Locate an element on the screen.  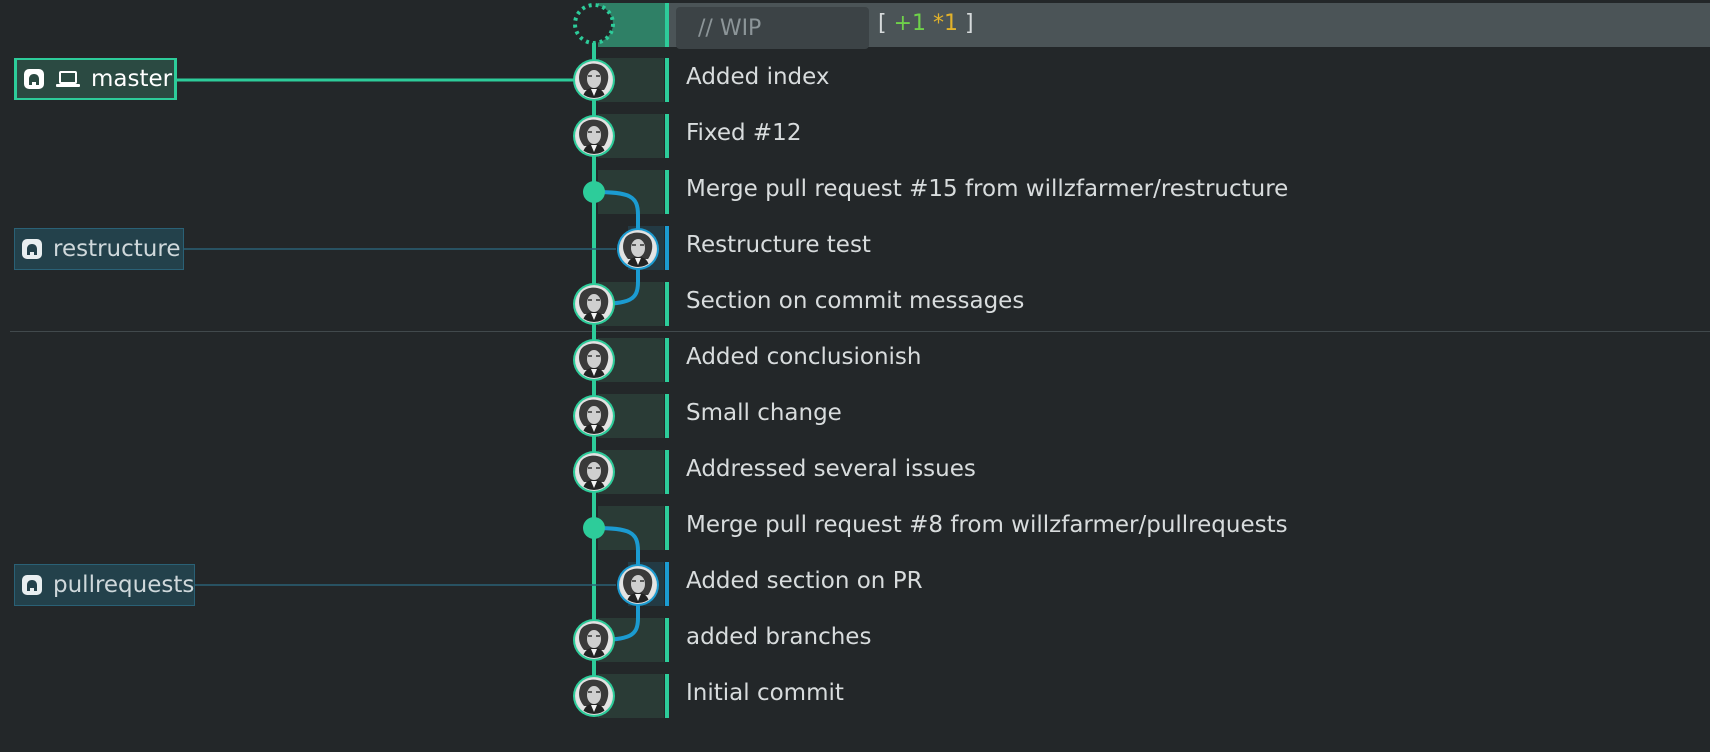
branch-name: restructure is located at coordinates (117, 249).